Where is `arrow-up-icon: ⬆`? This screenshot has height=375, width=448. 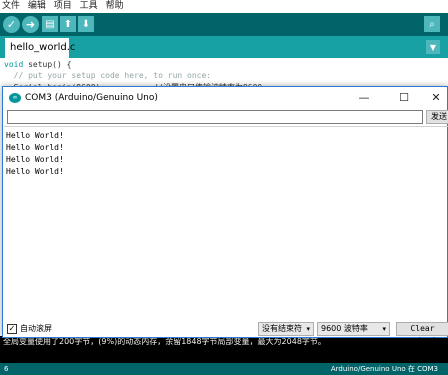 arrow-up-icon: ⬆ is located at coordinates (68, 24).